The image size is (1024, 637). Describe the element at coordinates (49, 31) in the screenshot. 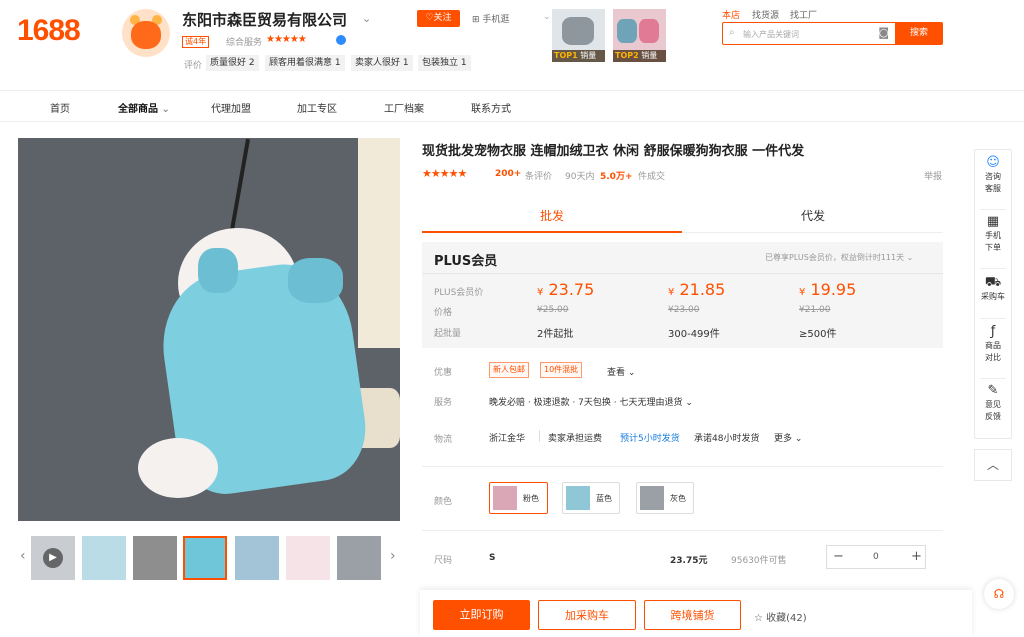

I see `site-logo: 1688` at that location.